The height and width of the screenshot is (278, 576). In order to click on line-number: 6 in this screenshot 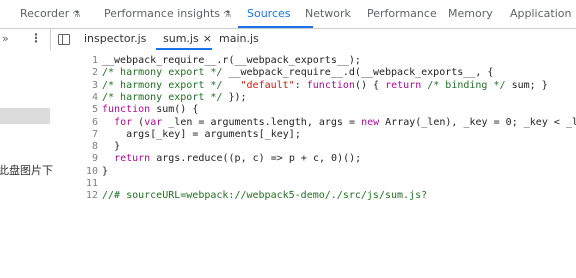, I will do `click(94, 122)`.